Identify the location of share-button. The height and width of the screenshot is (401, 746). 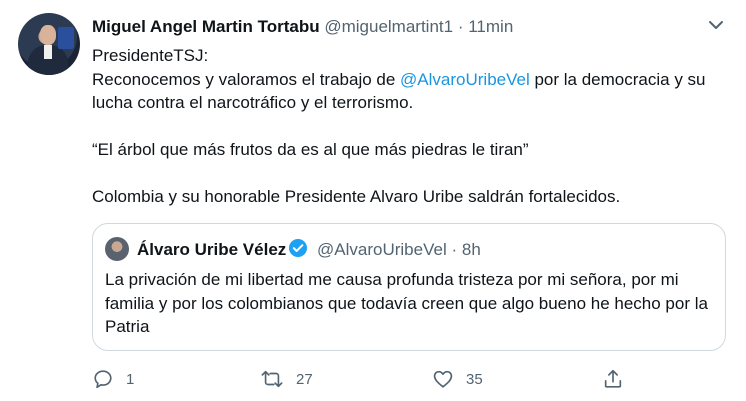
(613, 379).